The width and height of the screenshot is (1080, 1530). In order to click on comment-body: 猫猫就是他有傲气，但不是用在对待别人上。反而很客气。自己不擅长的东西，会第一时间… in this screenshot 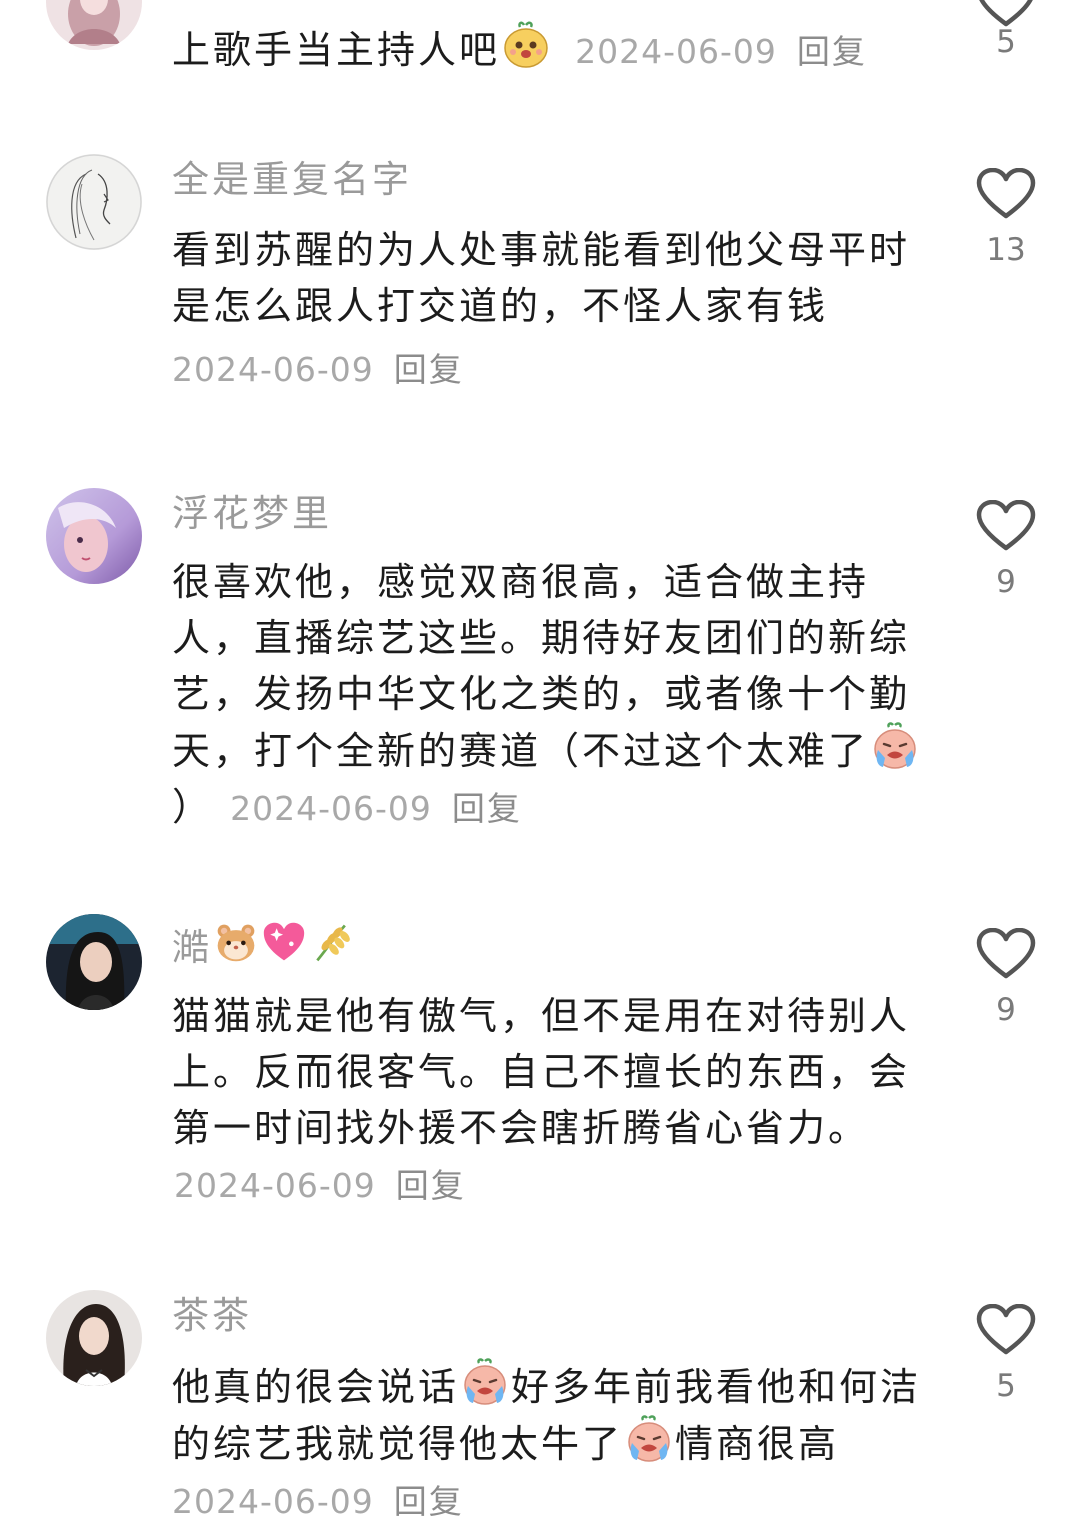, I will do `click(552, 1101)`.